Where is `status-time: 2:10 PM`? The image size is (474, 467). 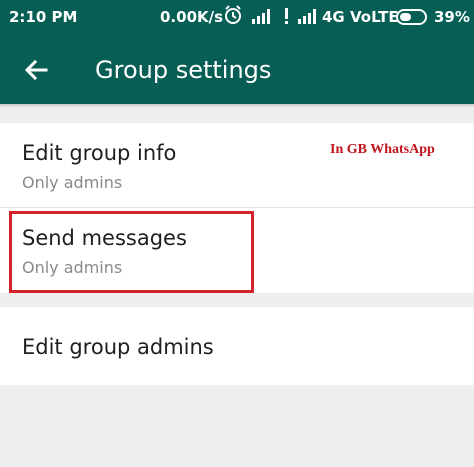 status-time: 2:10 PM is located at coordinates (43, 17).